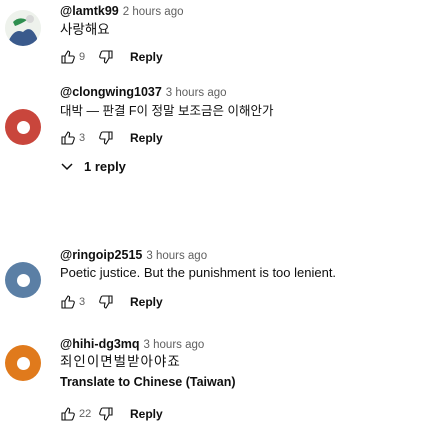 The image size is (445, 448). Describe the element at coordinates (148, 382) in the screenshot. I see `translate-link: Translate to Chinese (Taiwan)` at that location.